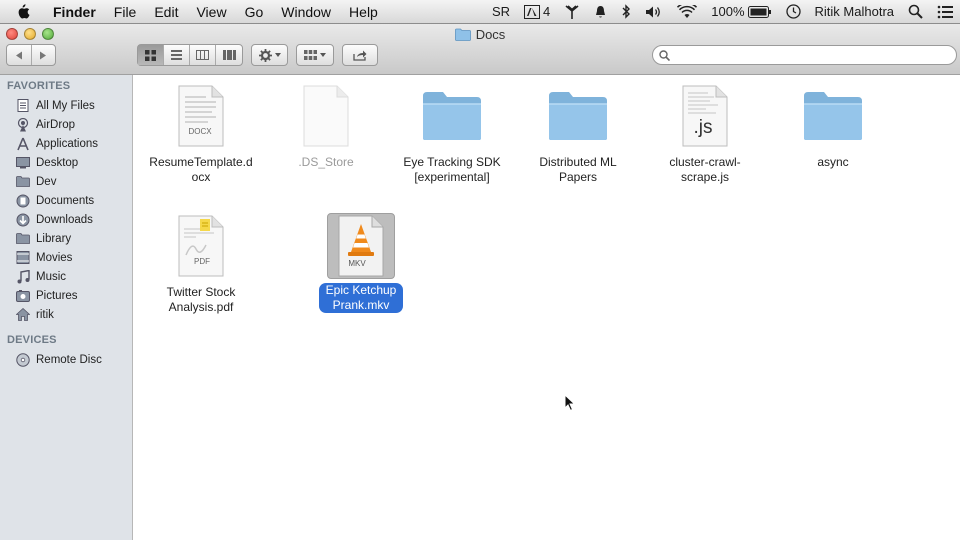 Image resolution: width=960 pixels, height=540 pixels. I want to click on documents-icon, so click(23, 201).